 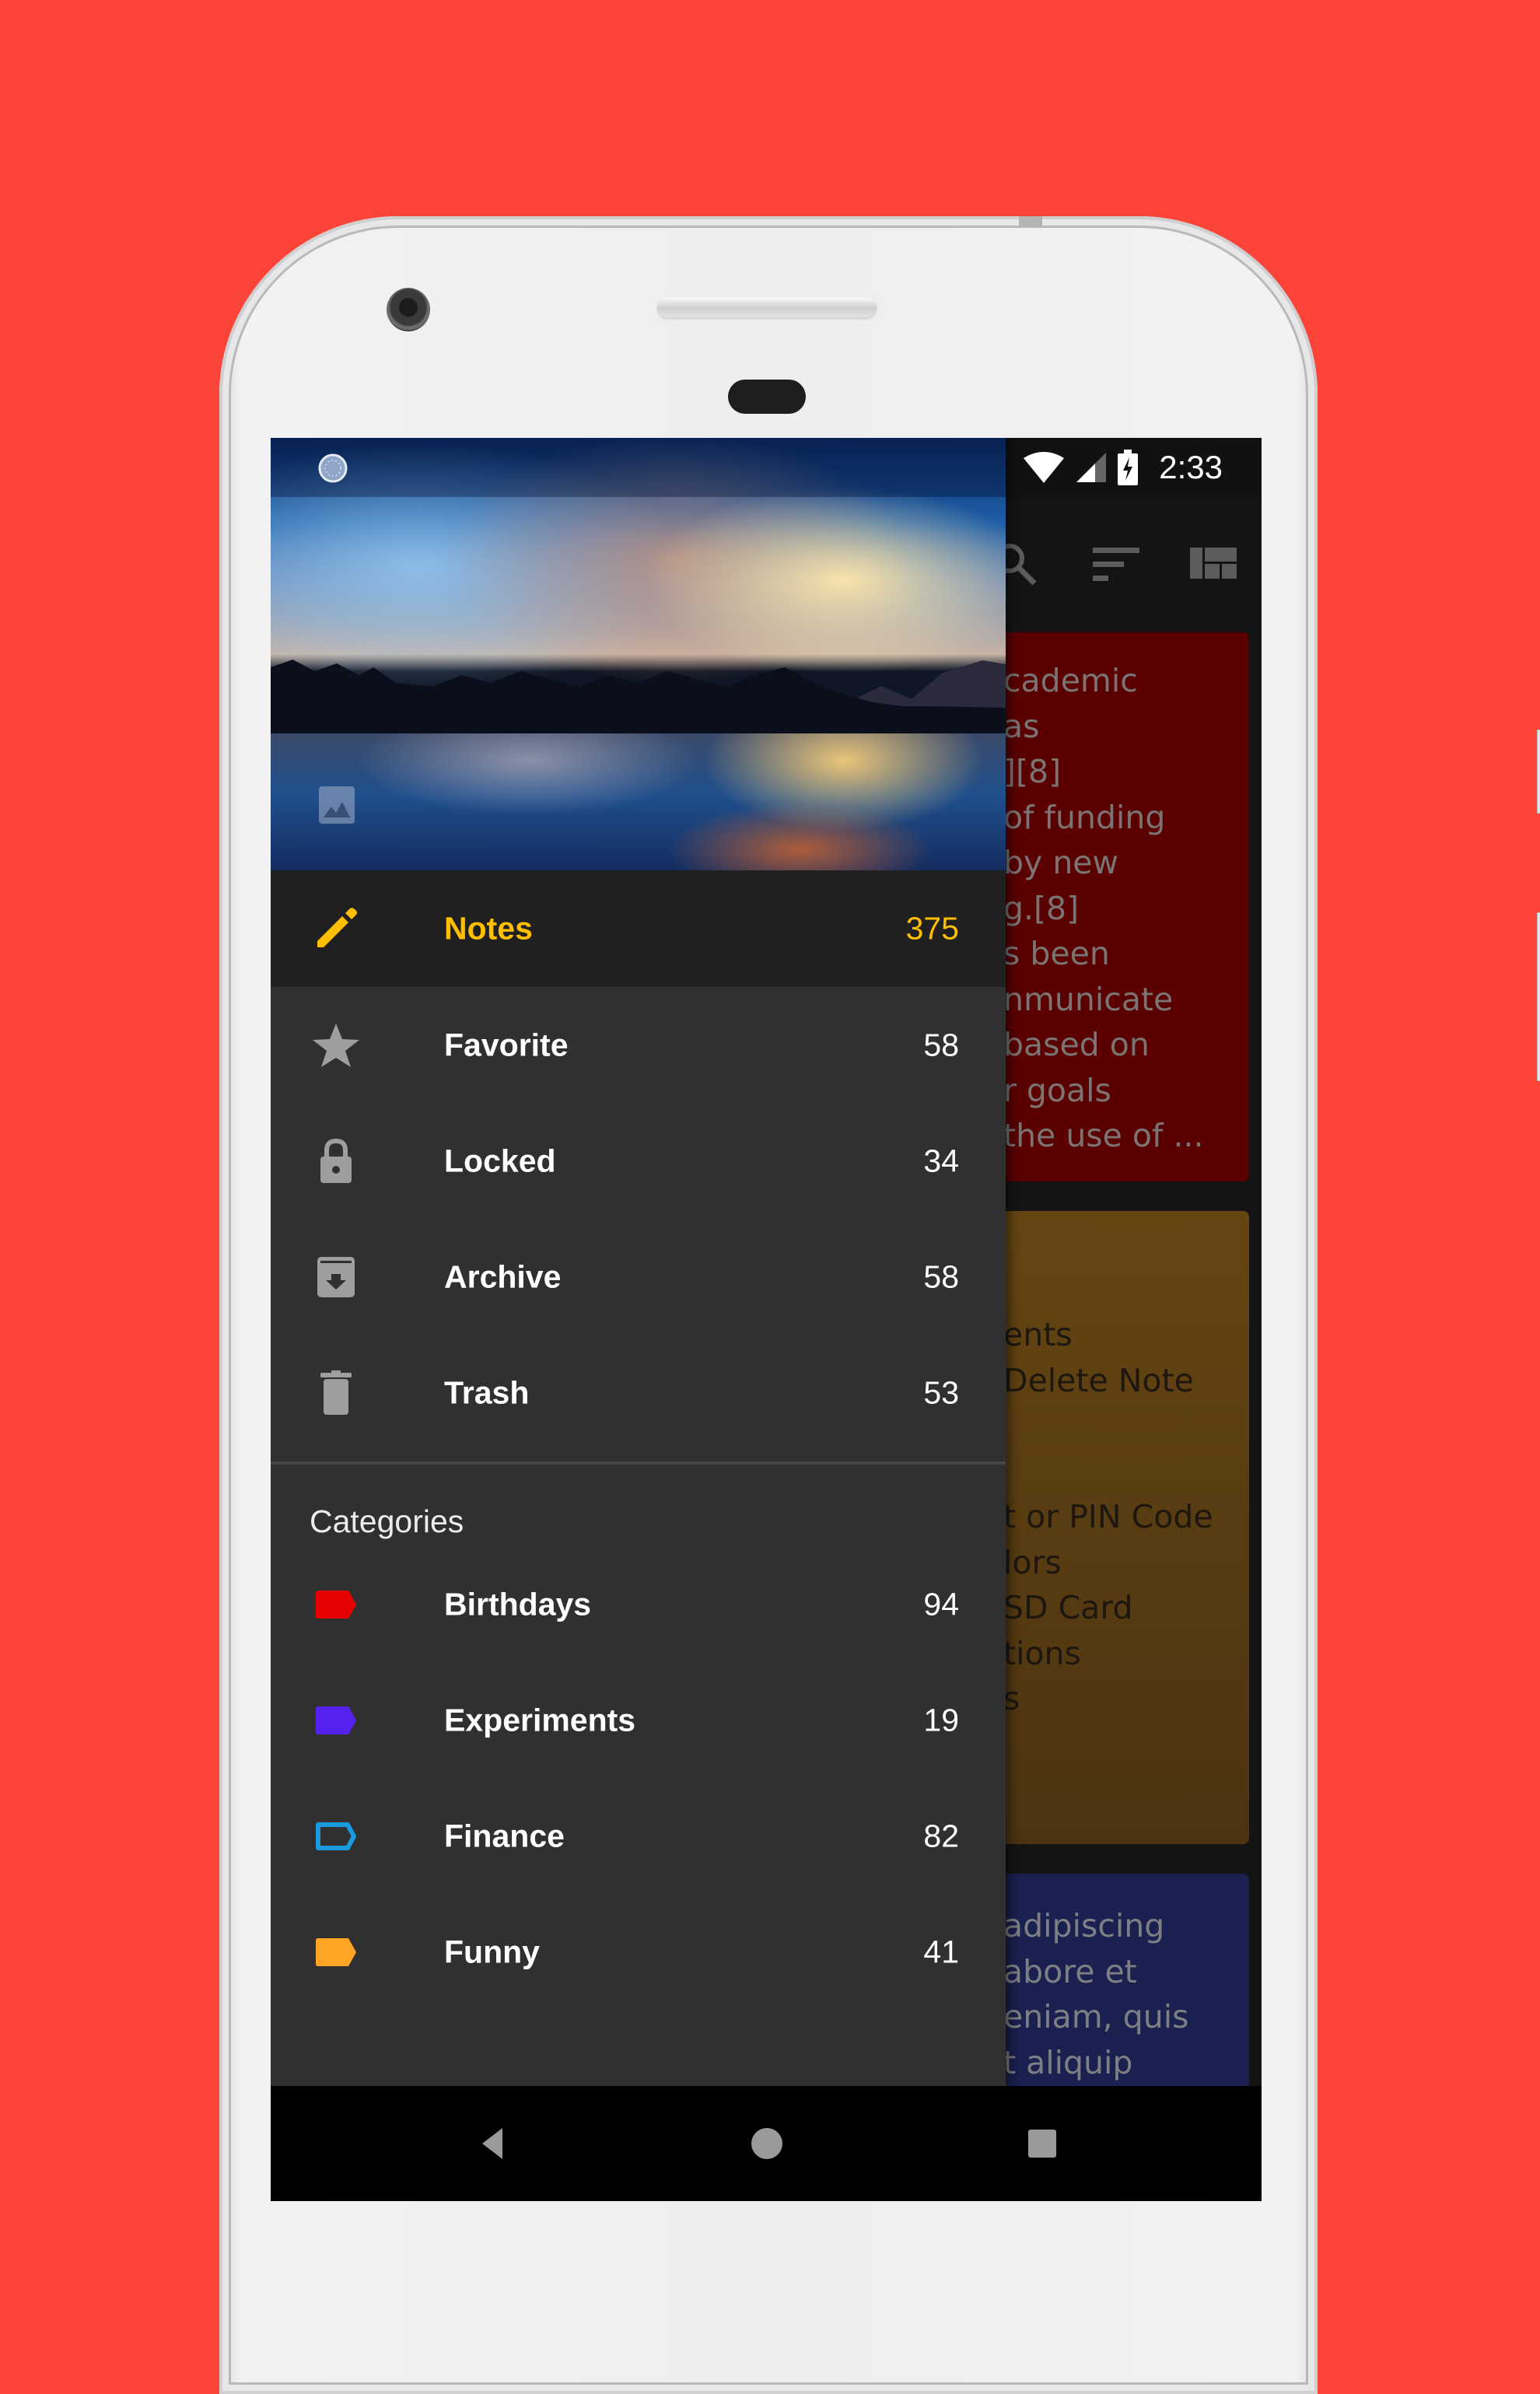 I want to click on drawer-item-count: 34, so click(x=941, y=1160).